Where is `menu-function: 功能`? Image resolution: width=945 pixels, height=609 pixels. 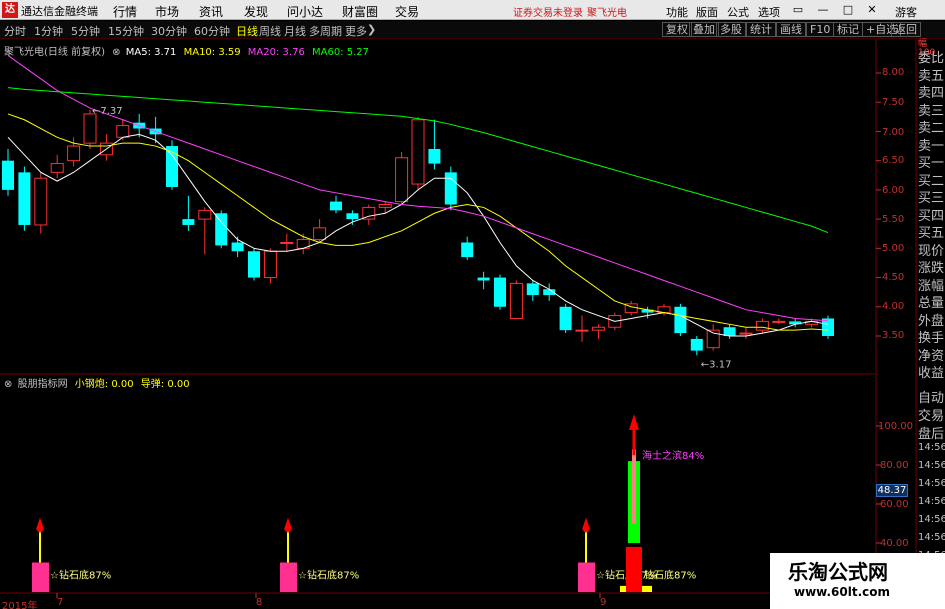 menu-function: 功能 is located at coordinates (677, 12).